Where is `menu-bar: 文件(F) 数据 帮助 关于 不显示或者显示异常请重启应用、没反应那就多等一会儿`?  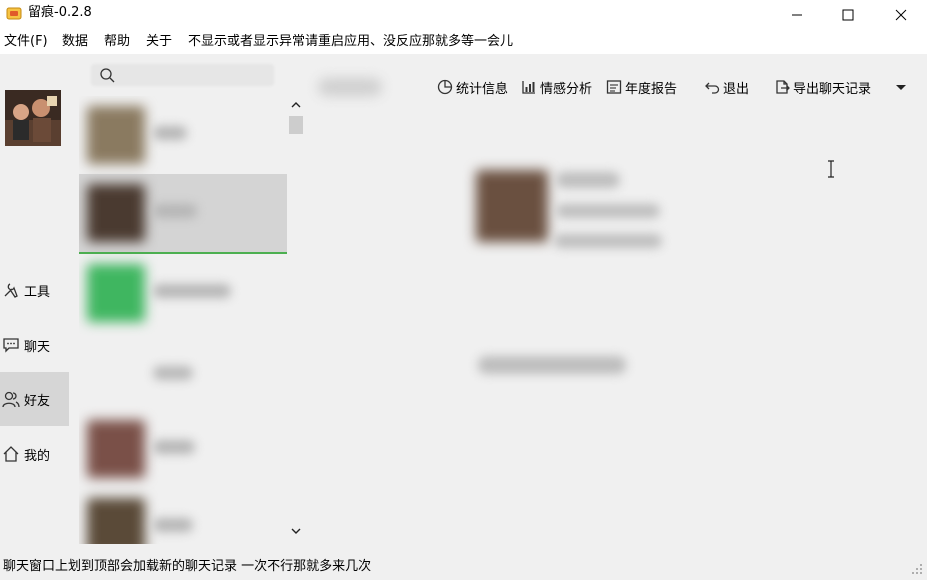 menu-bar: 文件(F) 数据 帮助 关于 不显示或者显示异常请重启应用、没反应那就多等一会儿 is located at coordinates (463, 42).